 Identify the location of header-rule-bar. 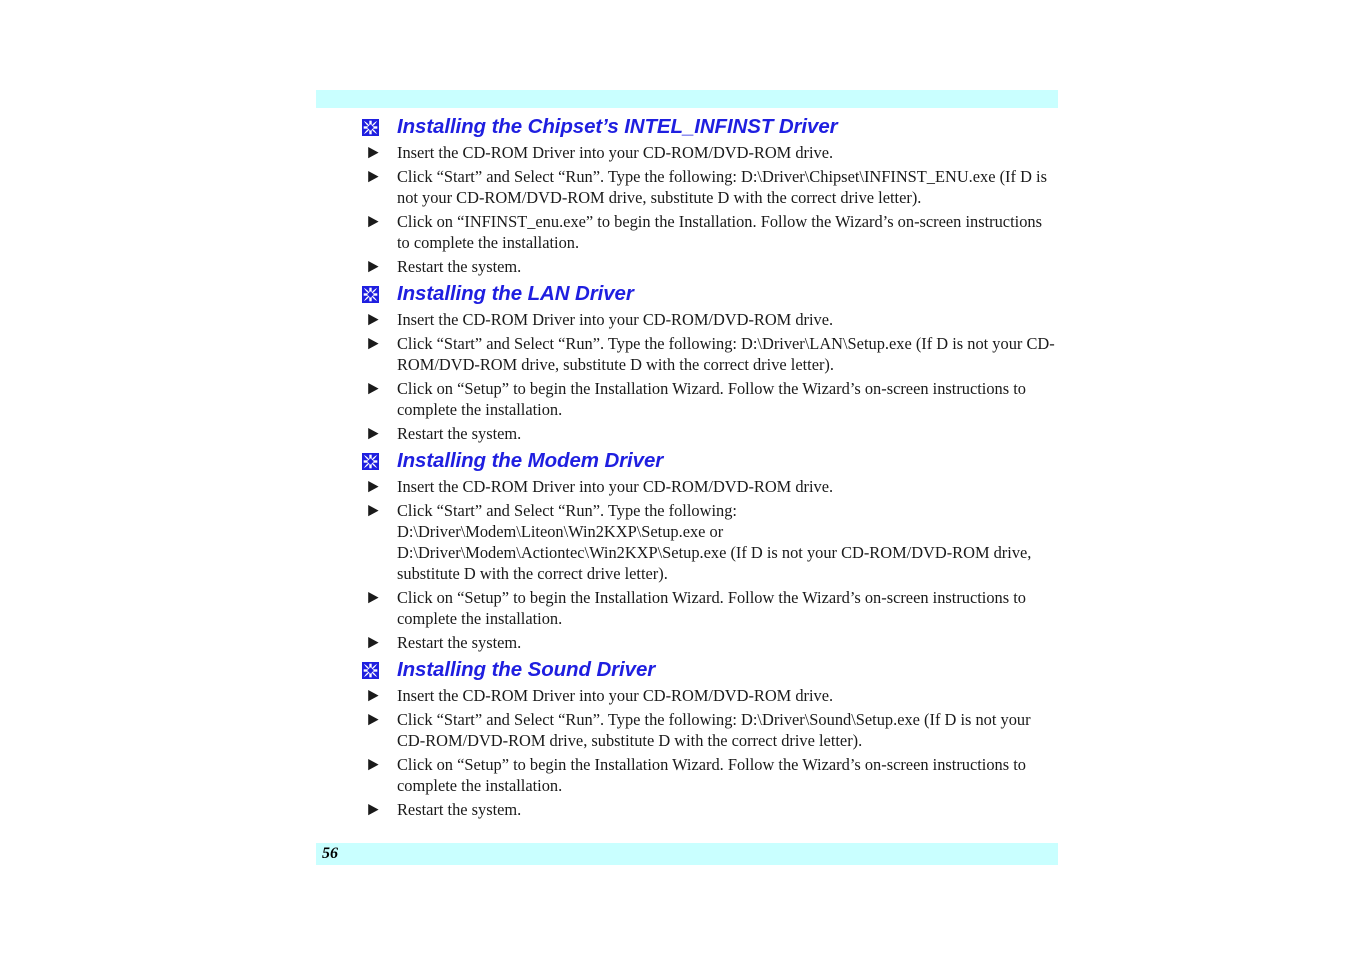
(687, 99).